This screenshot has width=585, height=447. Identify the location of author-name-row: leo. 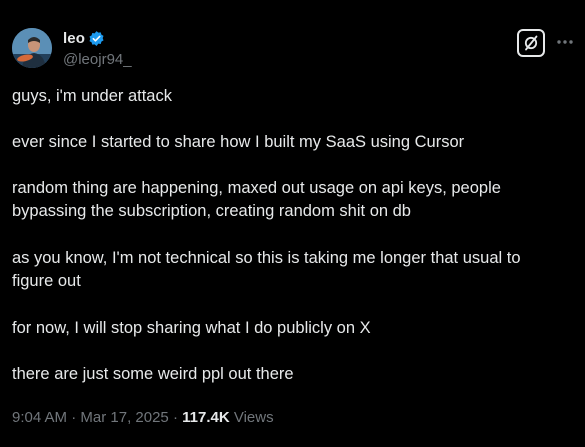
(84, 38).